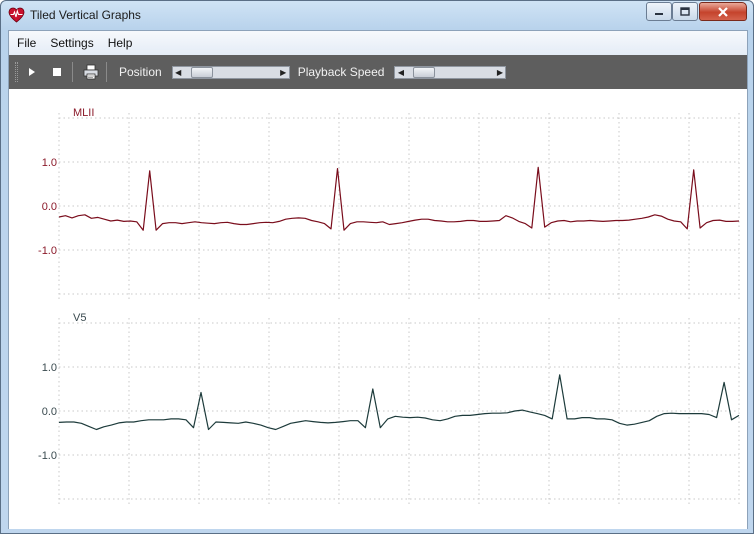 The height and width of the screenshot is (534, 754). I want to click on v5-trace, so click(399, 402).